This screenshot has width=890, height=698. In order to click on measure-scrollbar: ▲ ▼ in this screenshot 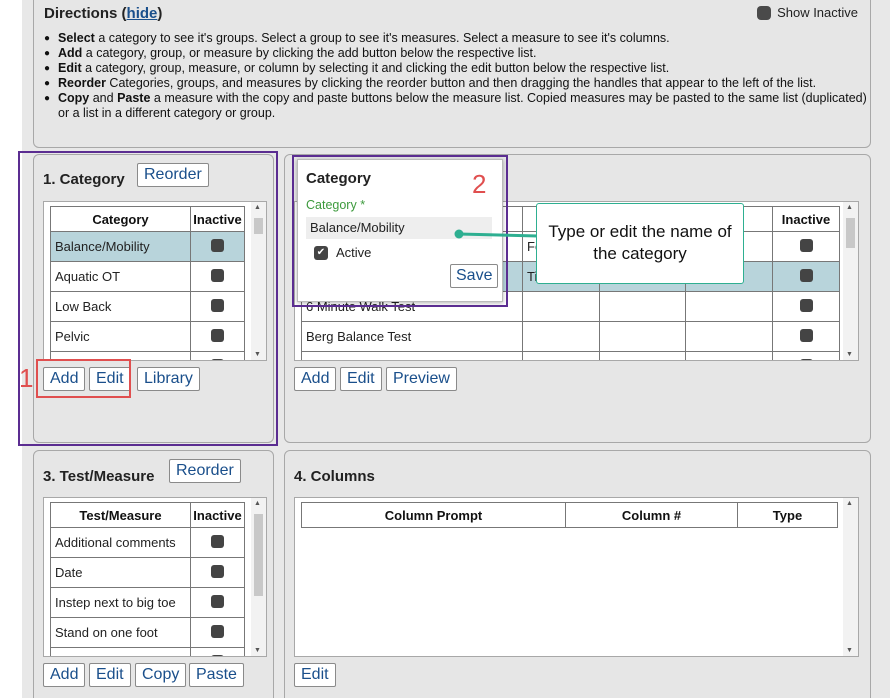, I will do `click(258, 577)`.